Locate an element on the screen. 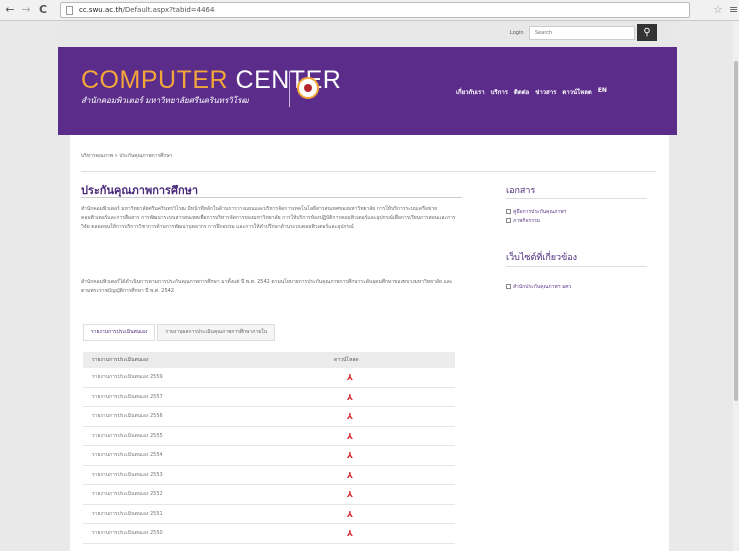  title-divider is located at coordinates (271, 197).